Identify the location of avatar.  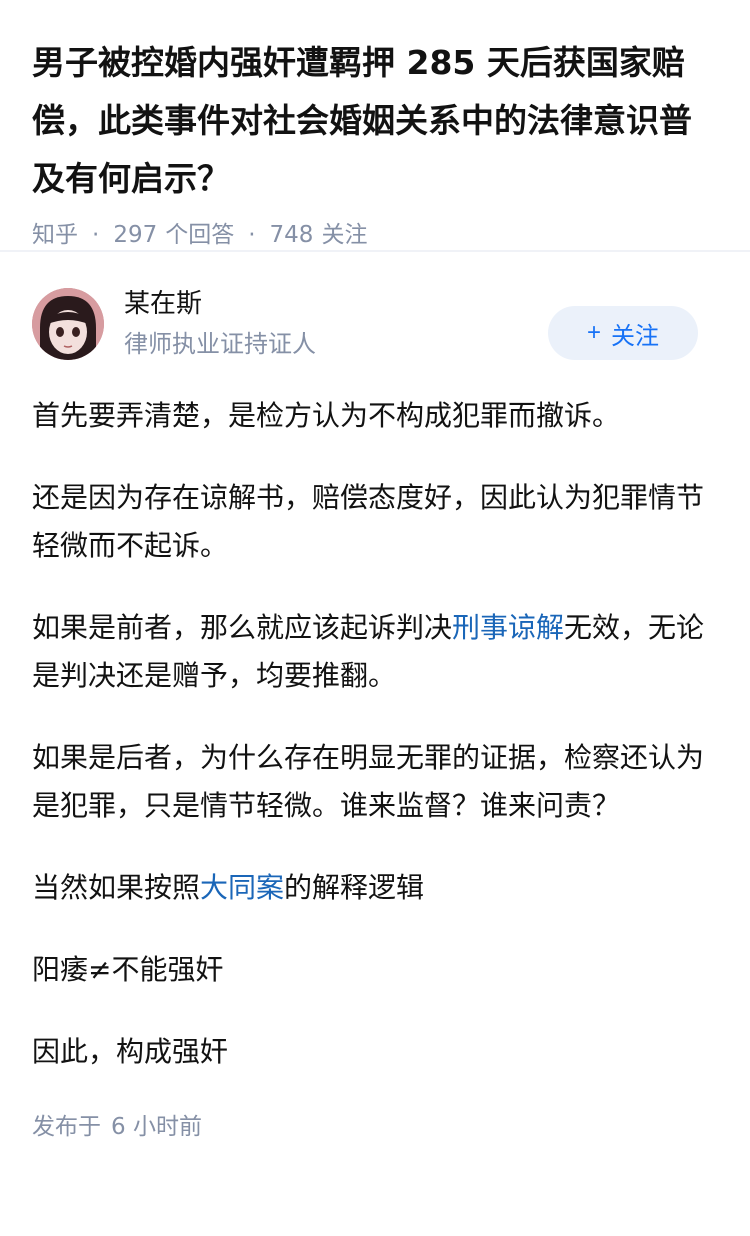
(68, 324).